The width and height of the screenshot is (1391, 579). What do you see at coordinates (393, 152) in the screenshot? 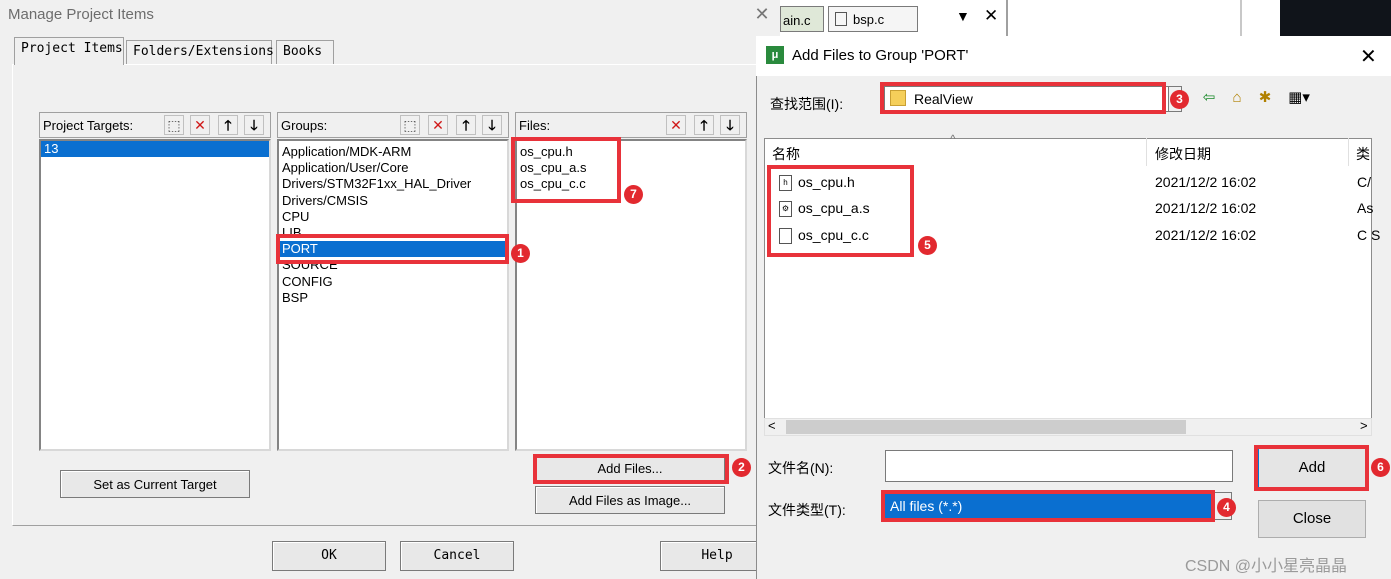
I see `list-item: Application/MDK-ARM` at bounding box center [393, 152].